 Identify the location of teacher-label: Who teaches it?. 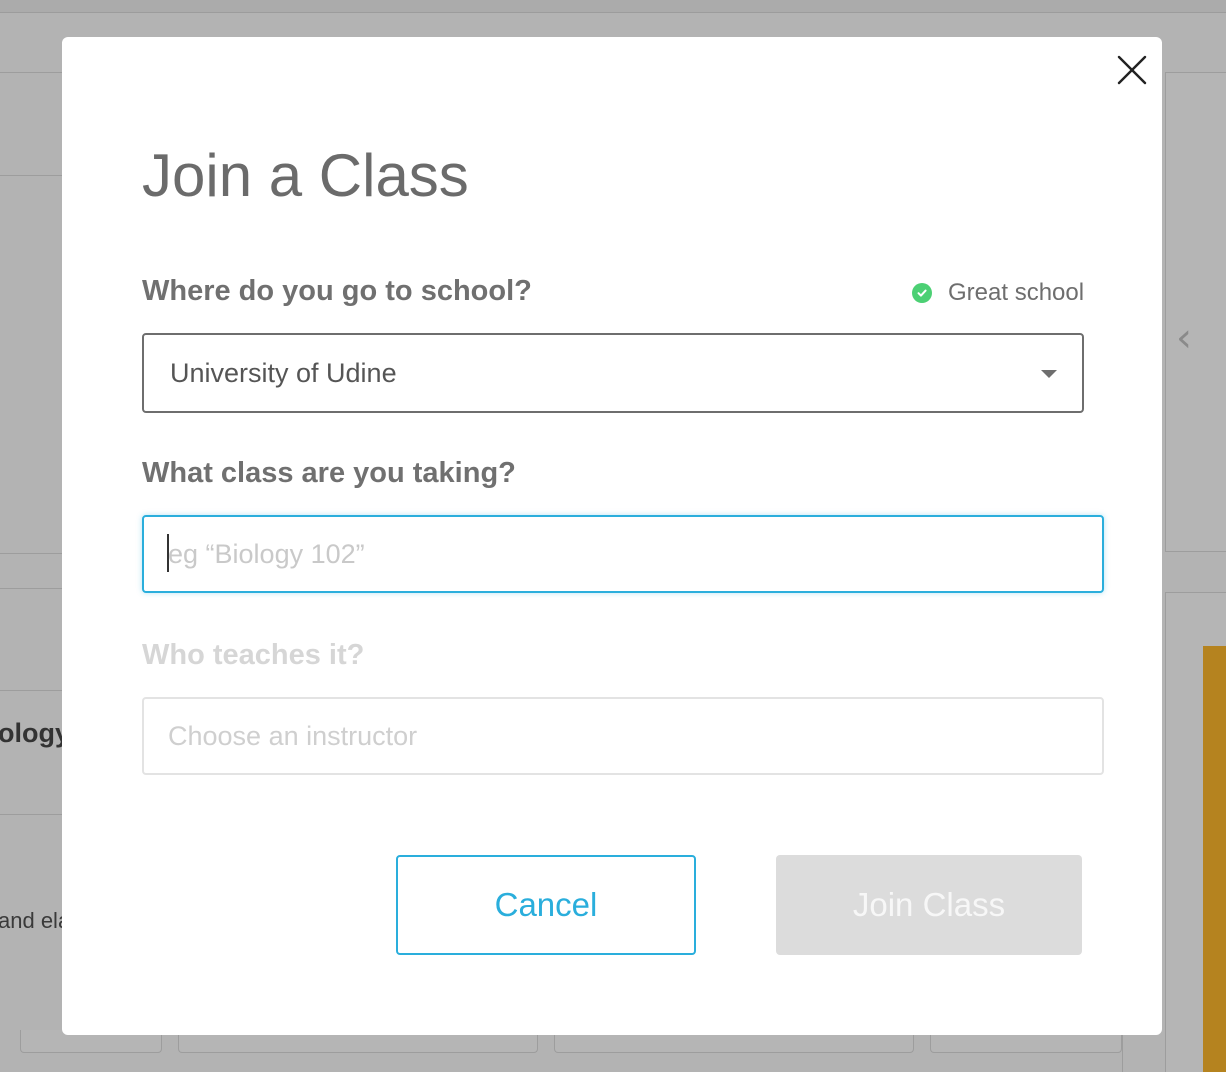
(253, 655).